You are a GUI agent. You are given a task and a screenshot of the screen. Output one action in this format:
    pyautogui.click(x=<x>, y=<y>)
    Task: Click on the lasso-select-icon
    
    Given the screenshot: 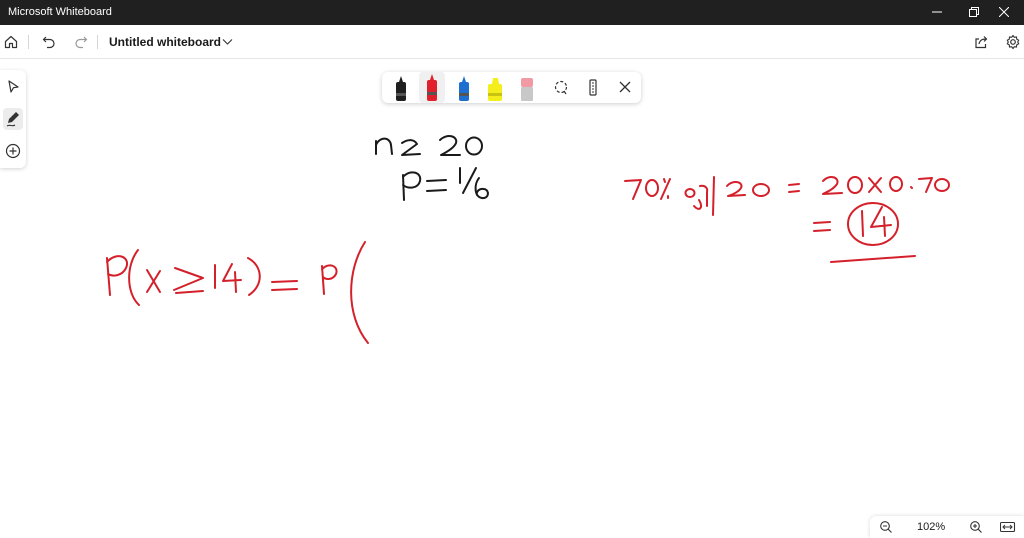 What is the action you would take?
    pyautogui.click(x=561, y=87)
    